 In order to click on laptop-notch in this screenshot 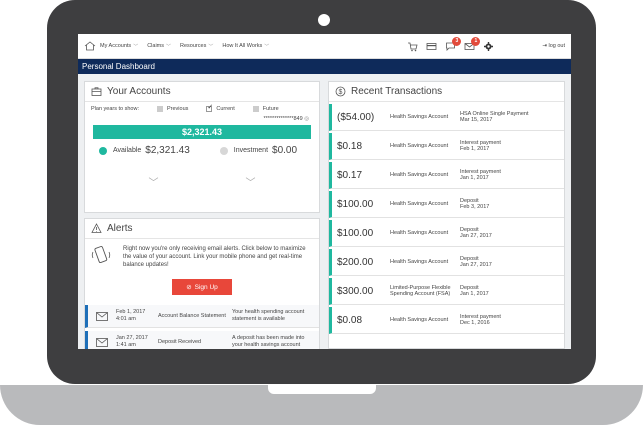, I will do `click(322, 389)`.